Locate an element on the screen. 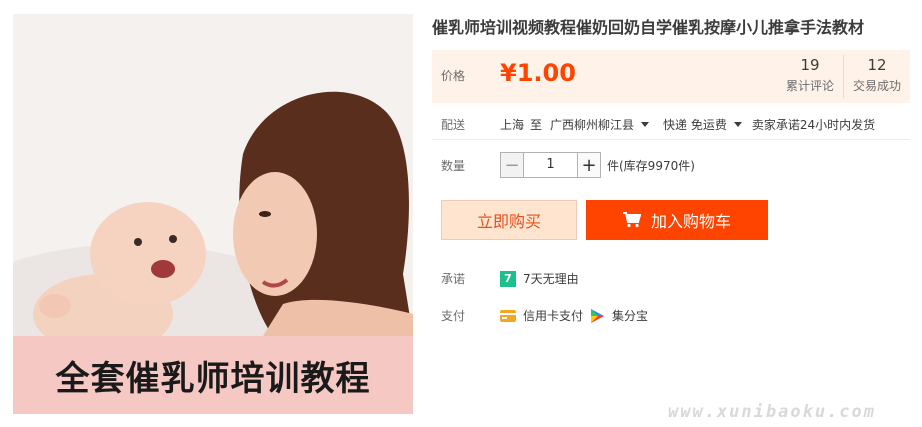  shipping-method-text: 快递 免运费 is located at coordinates (695, 125).